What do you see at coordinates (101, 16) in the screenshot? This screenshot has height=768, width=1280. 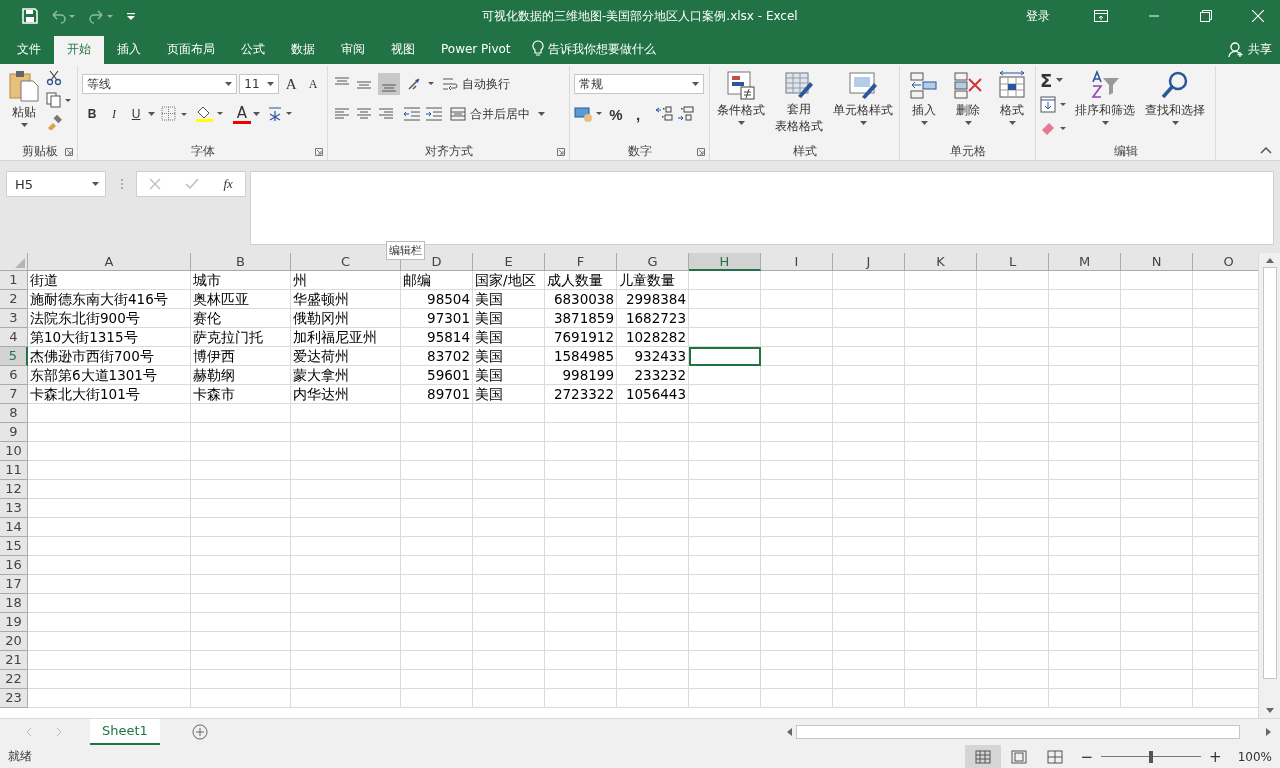 I see `redo-icon` at bounding box center [101, 16].